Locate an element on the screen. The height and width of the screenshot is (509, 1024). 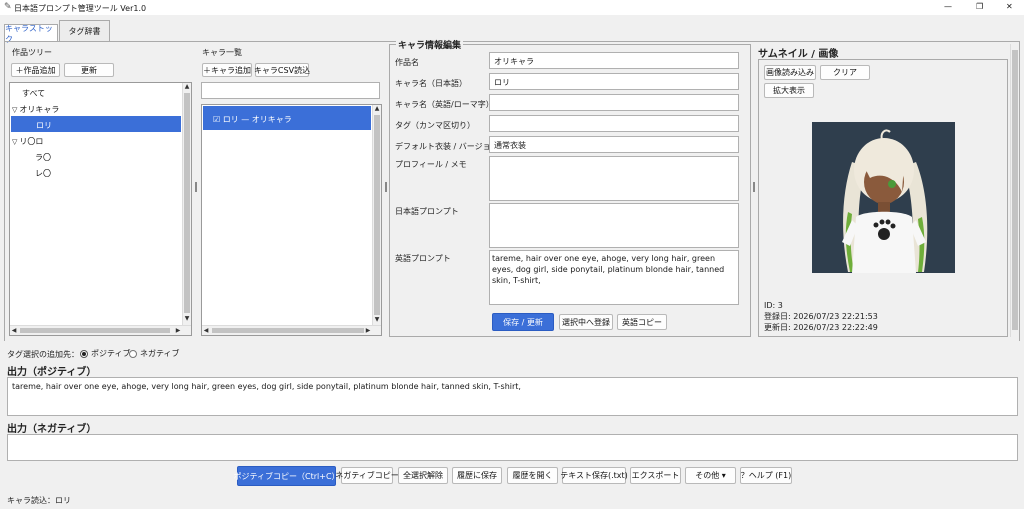
radio-positive: ポジティブ is located at coordinates (105, 353).